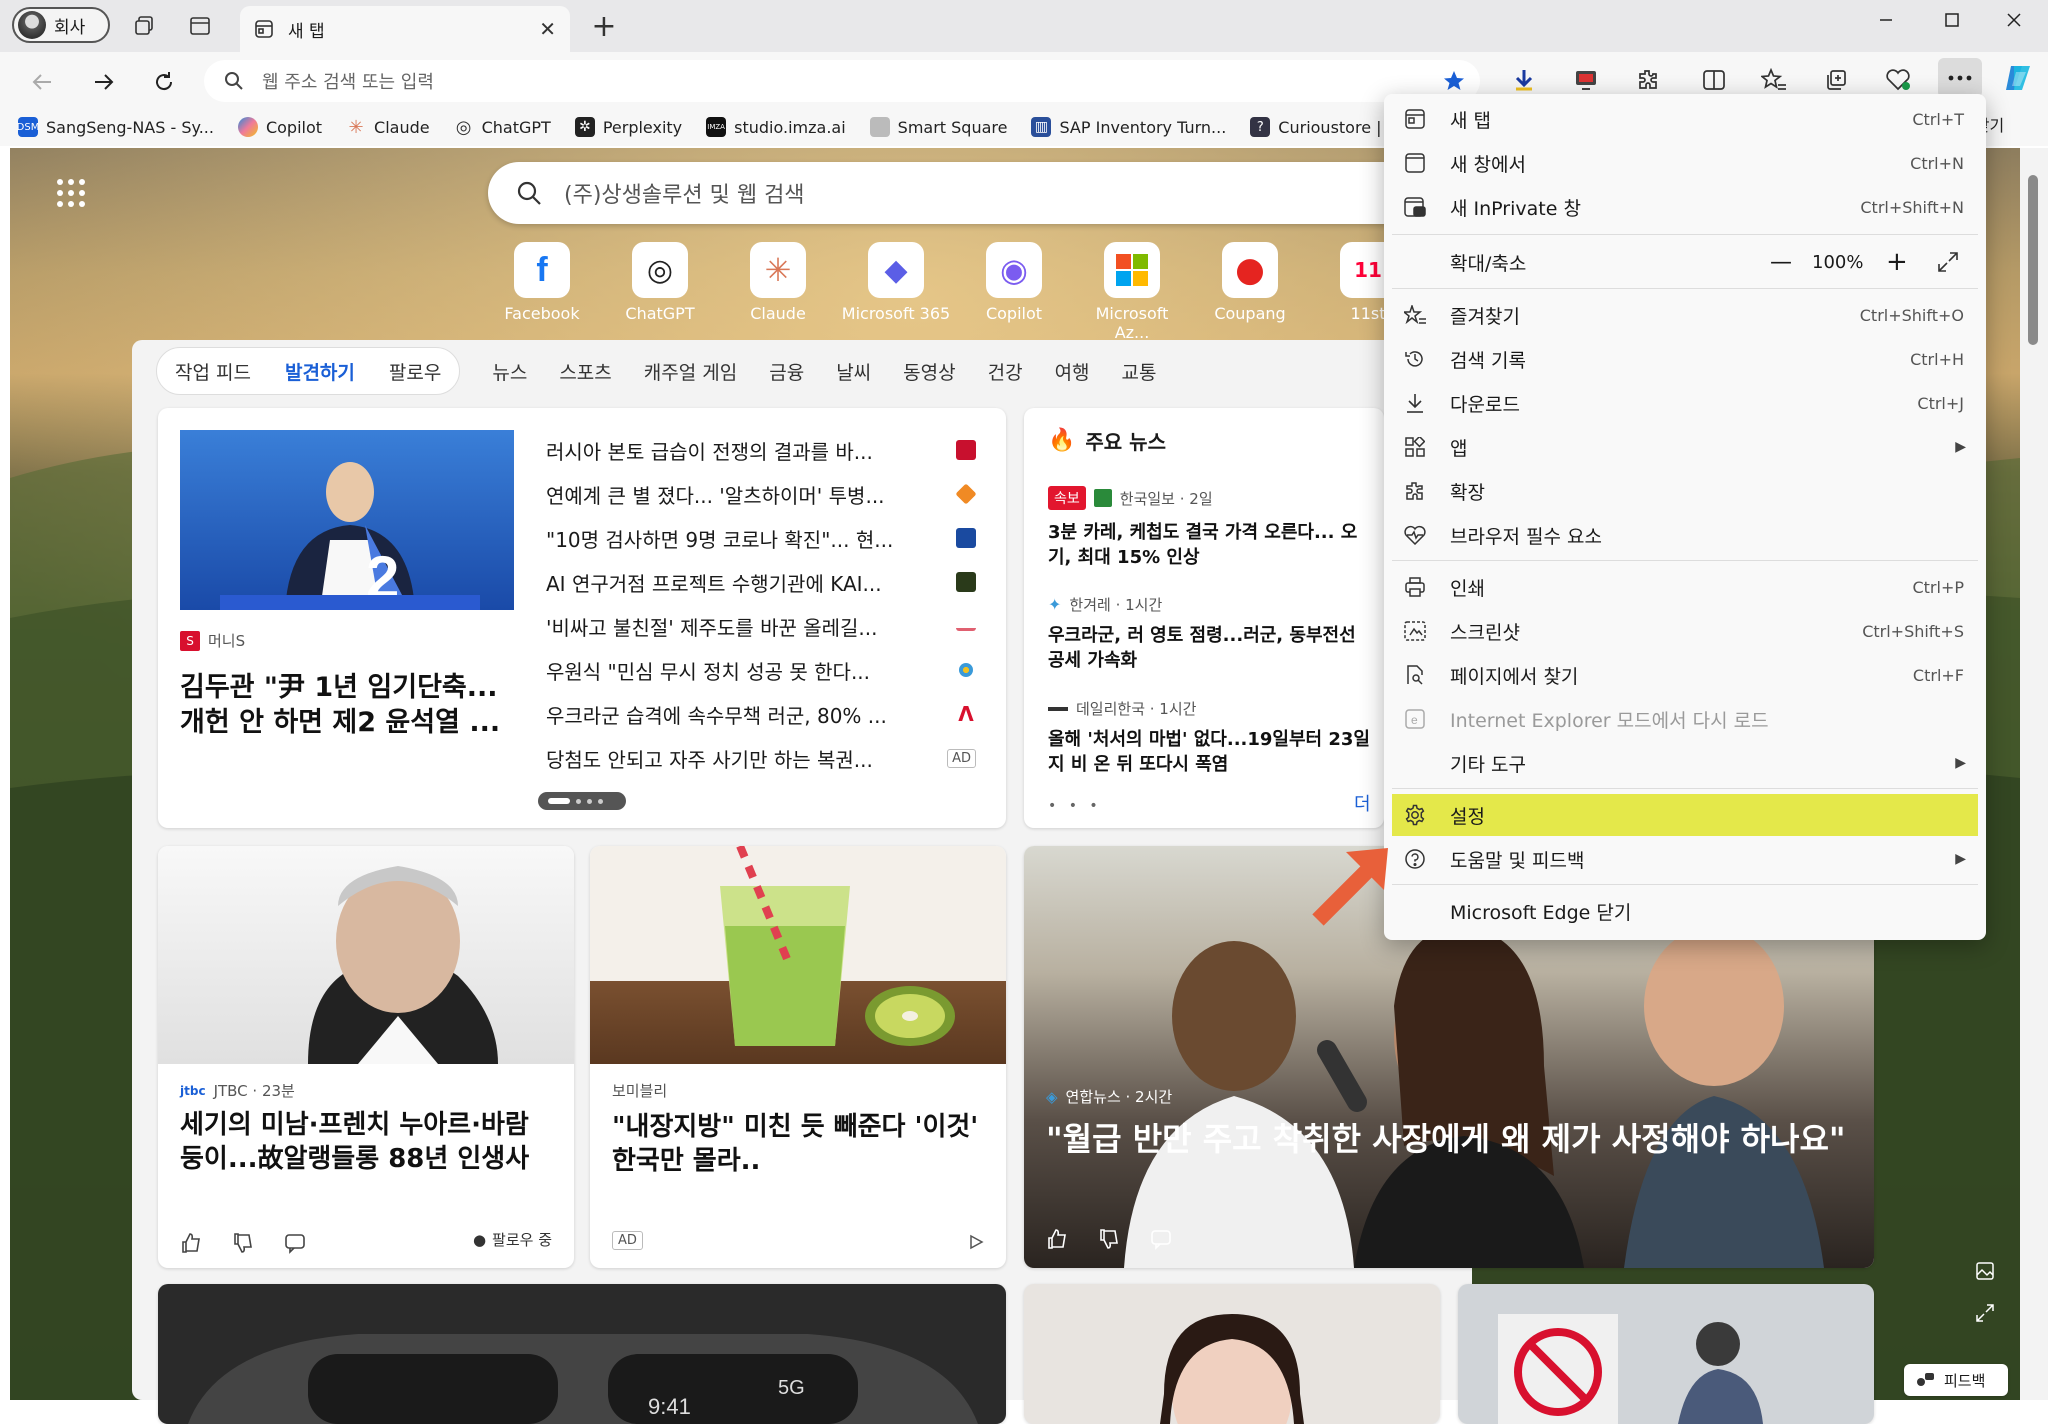 The image size is (2048, 1424). Describe the element at coordinates (660, 282) in the screenshot. I see `shortcut-chatgpt: ◎ ChatGPT` at that location.